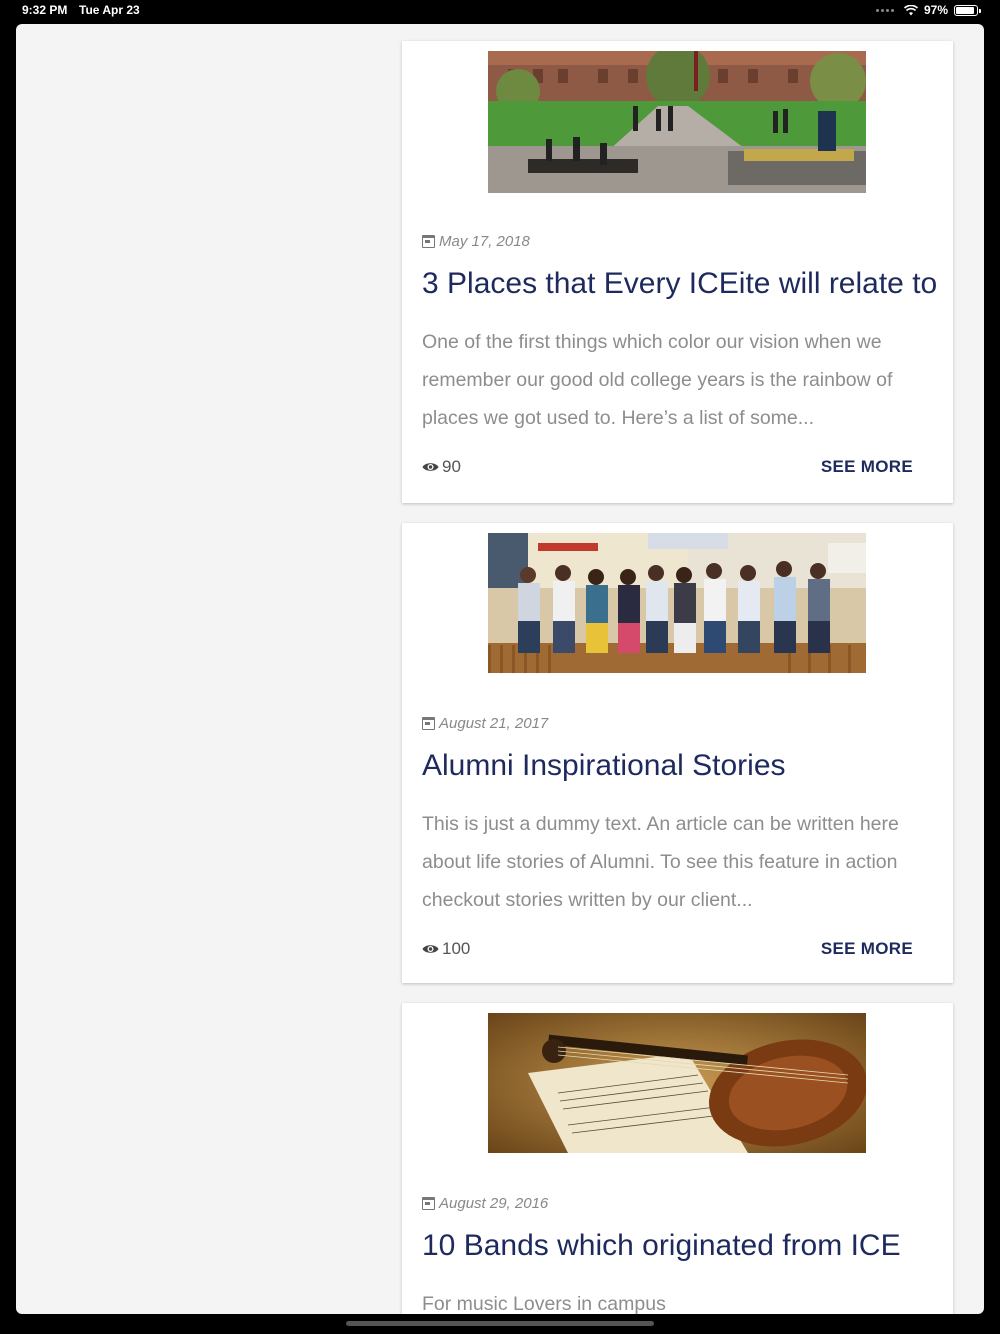  What do you see at coordinates (935, 10) in the screenshot?
I see `battery-percent: 97%` at bounding box center [935, 10].